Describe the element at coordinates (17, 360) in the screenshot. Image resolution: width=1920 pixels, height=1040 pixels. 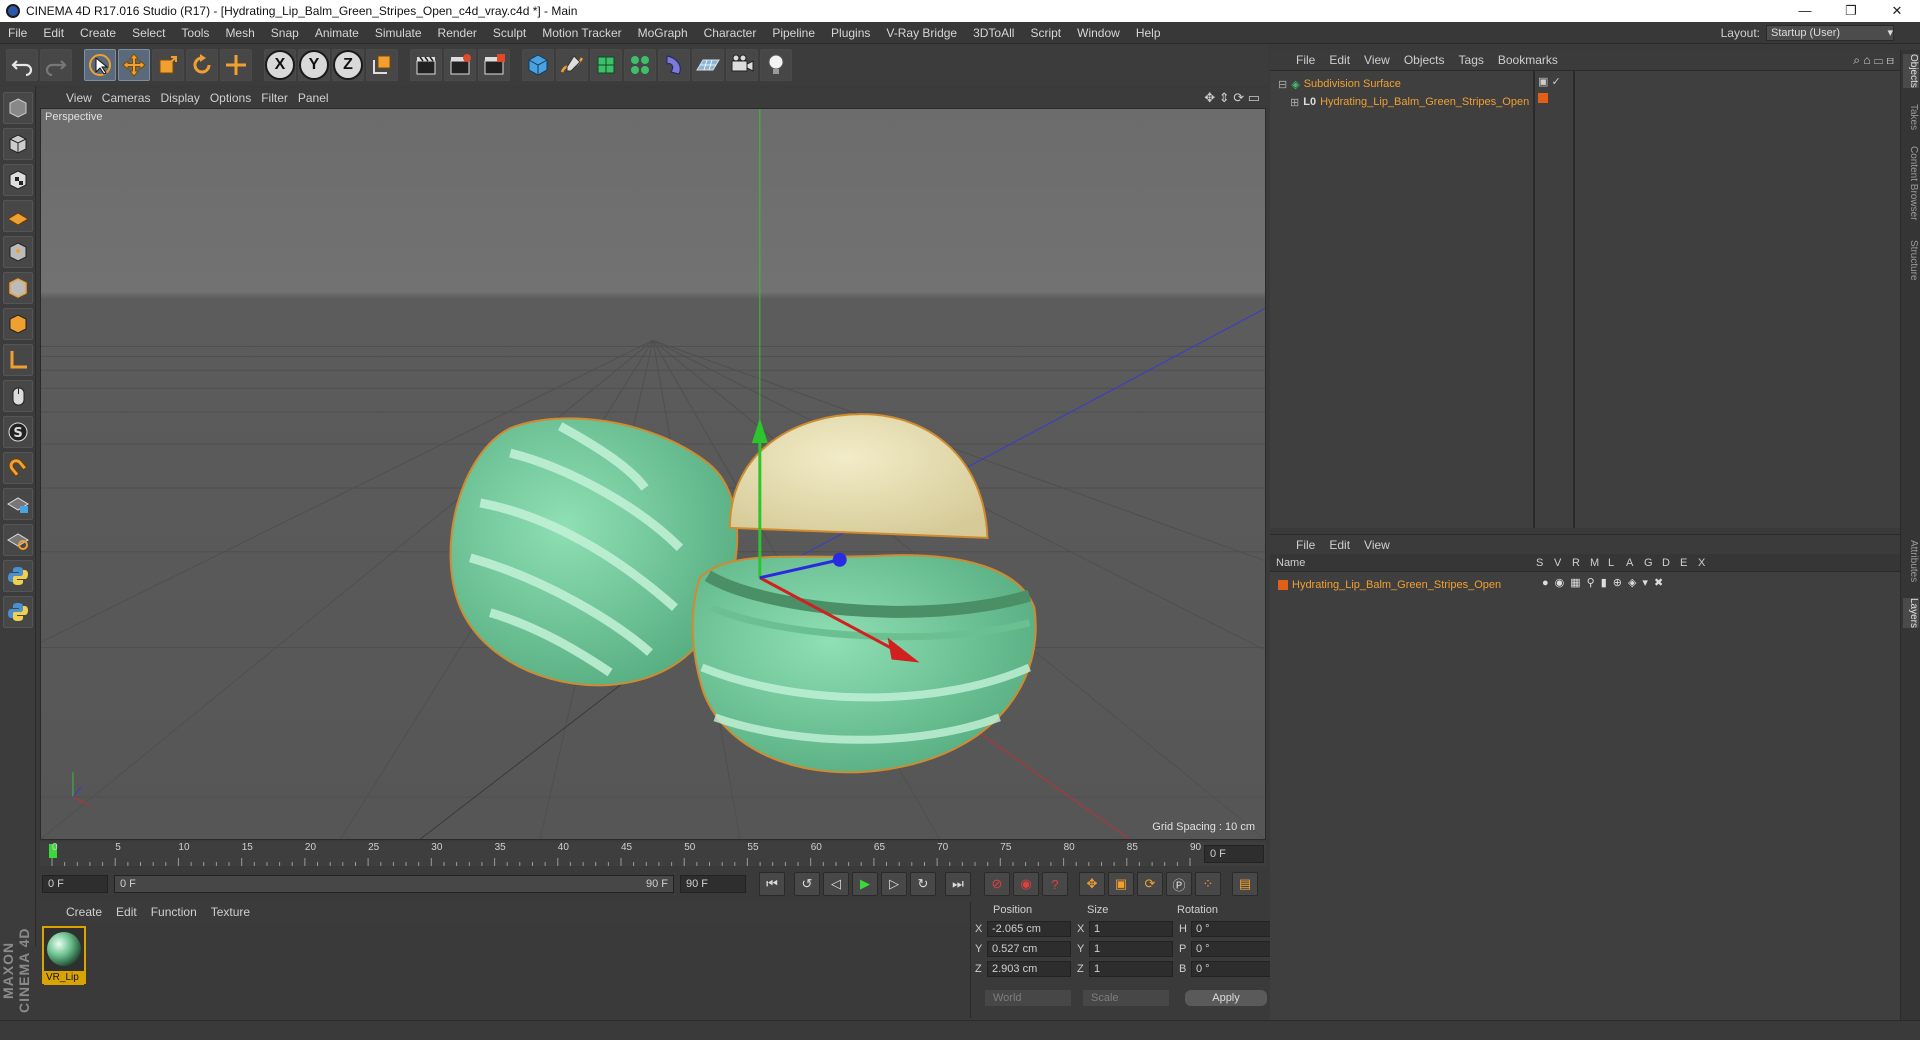
I see `axis-mode-button` at that location.